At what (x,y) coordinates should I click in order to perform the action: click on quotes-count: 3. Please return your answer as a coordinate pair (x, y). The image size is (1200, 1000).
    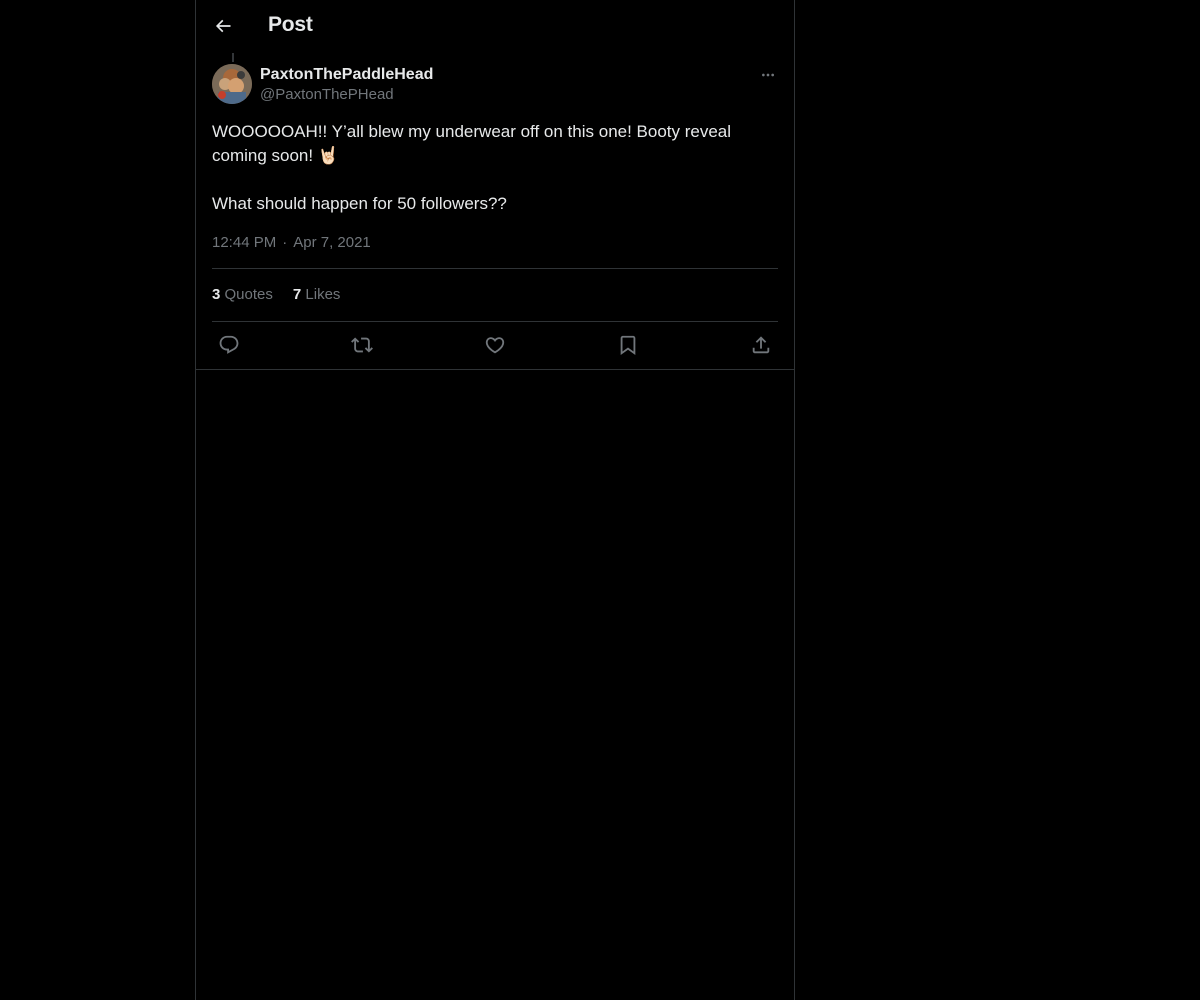
    Looking at the image, I should click on (216, 294).